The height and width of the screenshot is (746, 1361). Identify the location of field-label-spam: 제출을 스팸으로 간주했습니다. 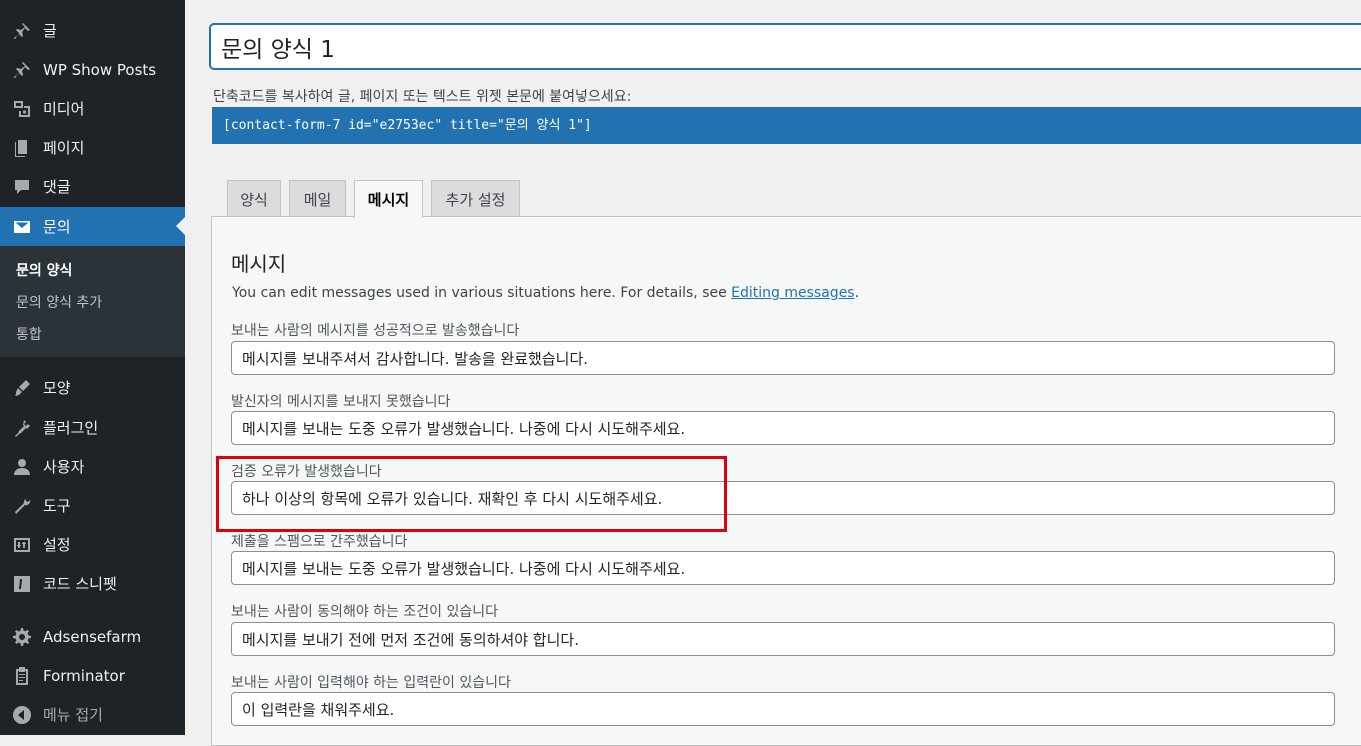
(319, 542).